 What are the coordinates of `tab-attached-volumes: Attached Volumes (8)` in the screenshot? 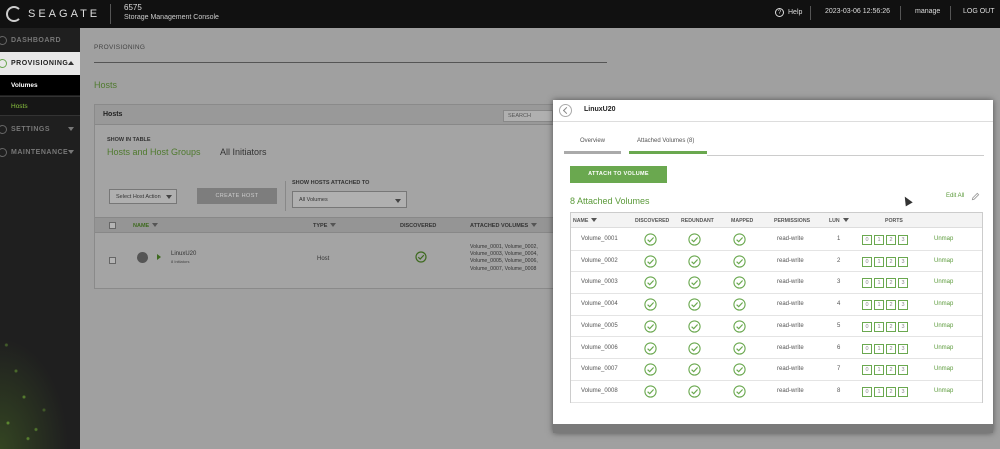 It's located at (665, 141).